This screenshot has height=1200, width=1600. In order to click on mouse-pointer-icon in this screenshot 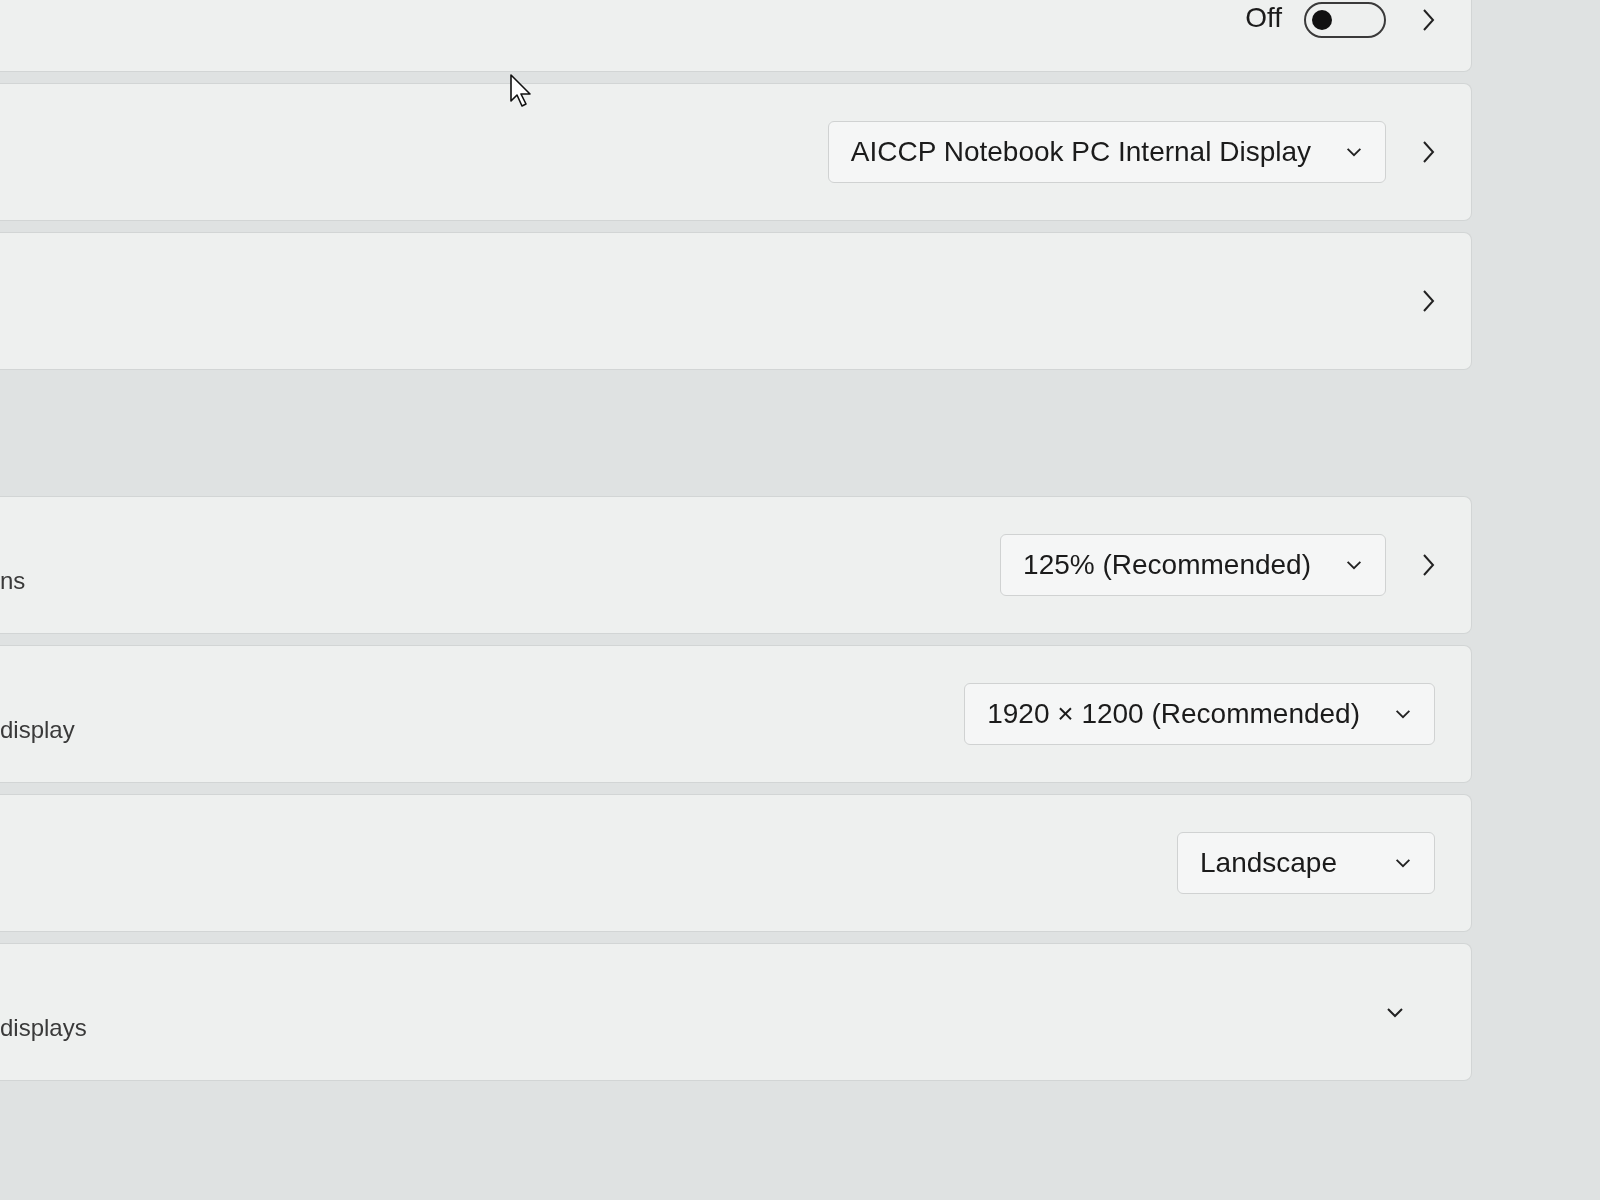, I will do `click(521, 91)`.